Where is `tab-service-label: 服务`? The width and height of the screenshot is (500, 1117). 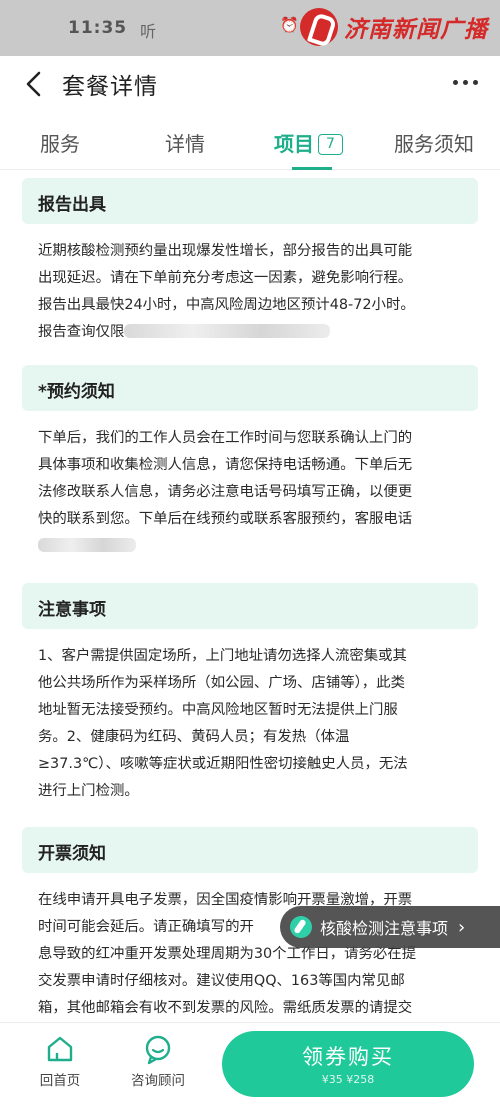
tab-service-label: 服务 is located at coordinates (60, 144).